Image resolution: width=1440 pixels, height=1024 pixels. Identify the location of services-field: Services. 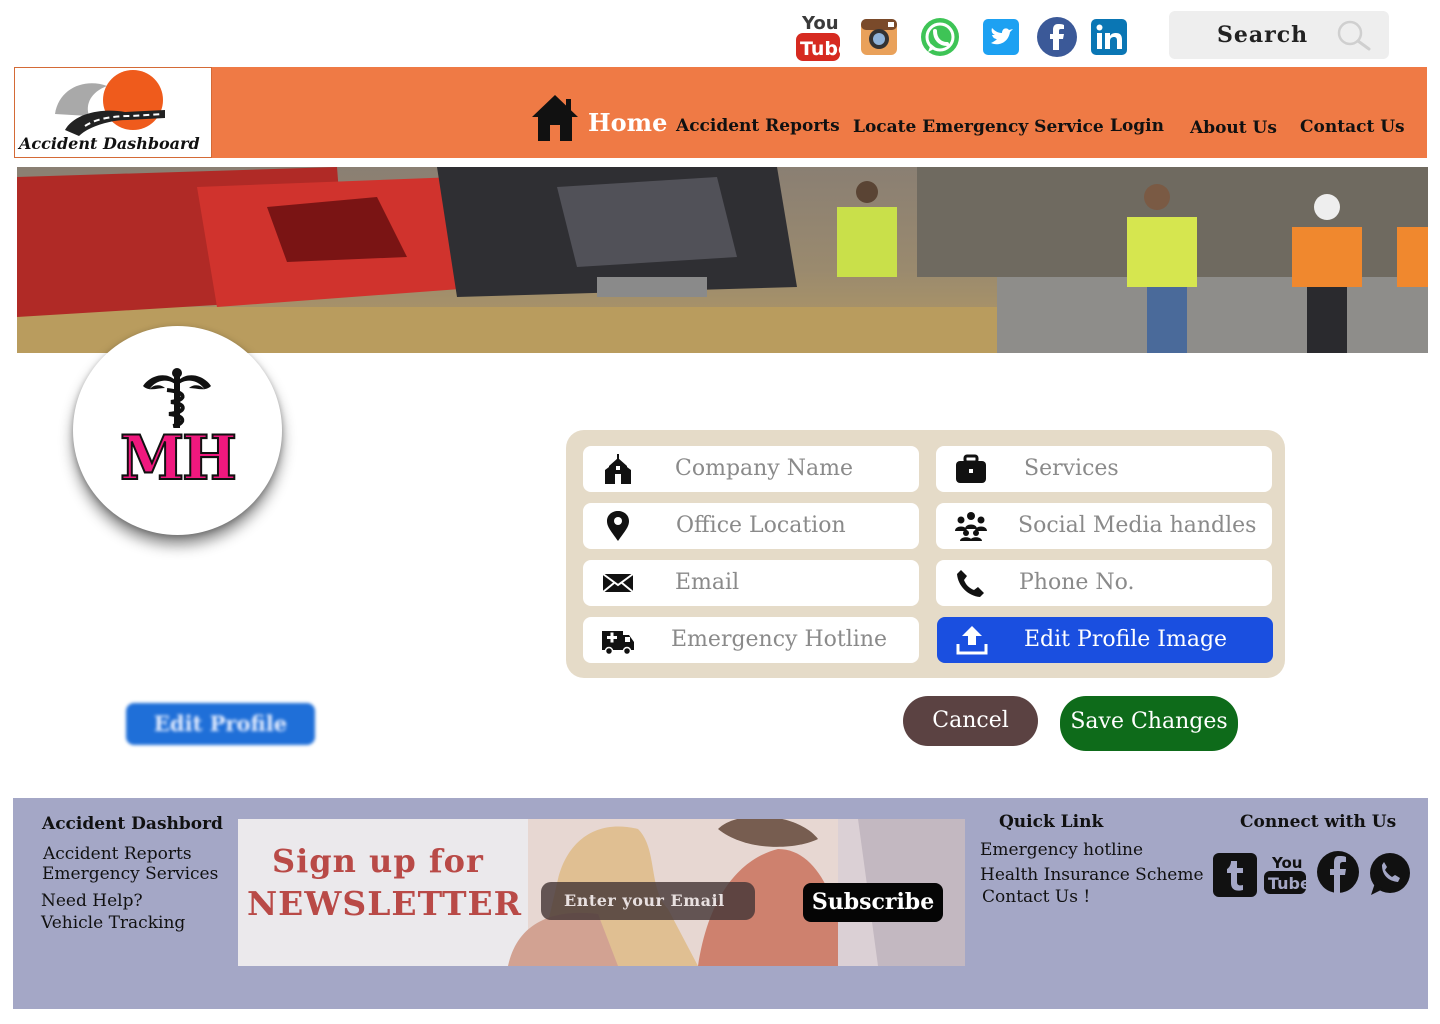
(1104, 469).